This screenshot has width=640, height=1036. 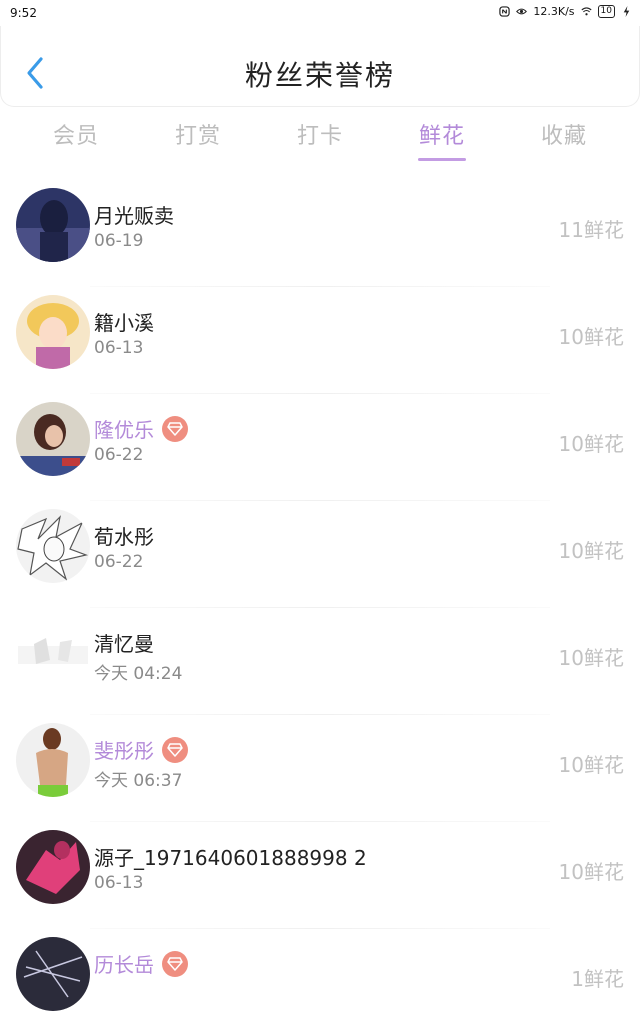 I want to click on charging-icon, so click(x=626, y=11).